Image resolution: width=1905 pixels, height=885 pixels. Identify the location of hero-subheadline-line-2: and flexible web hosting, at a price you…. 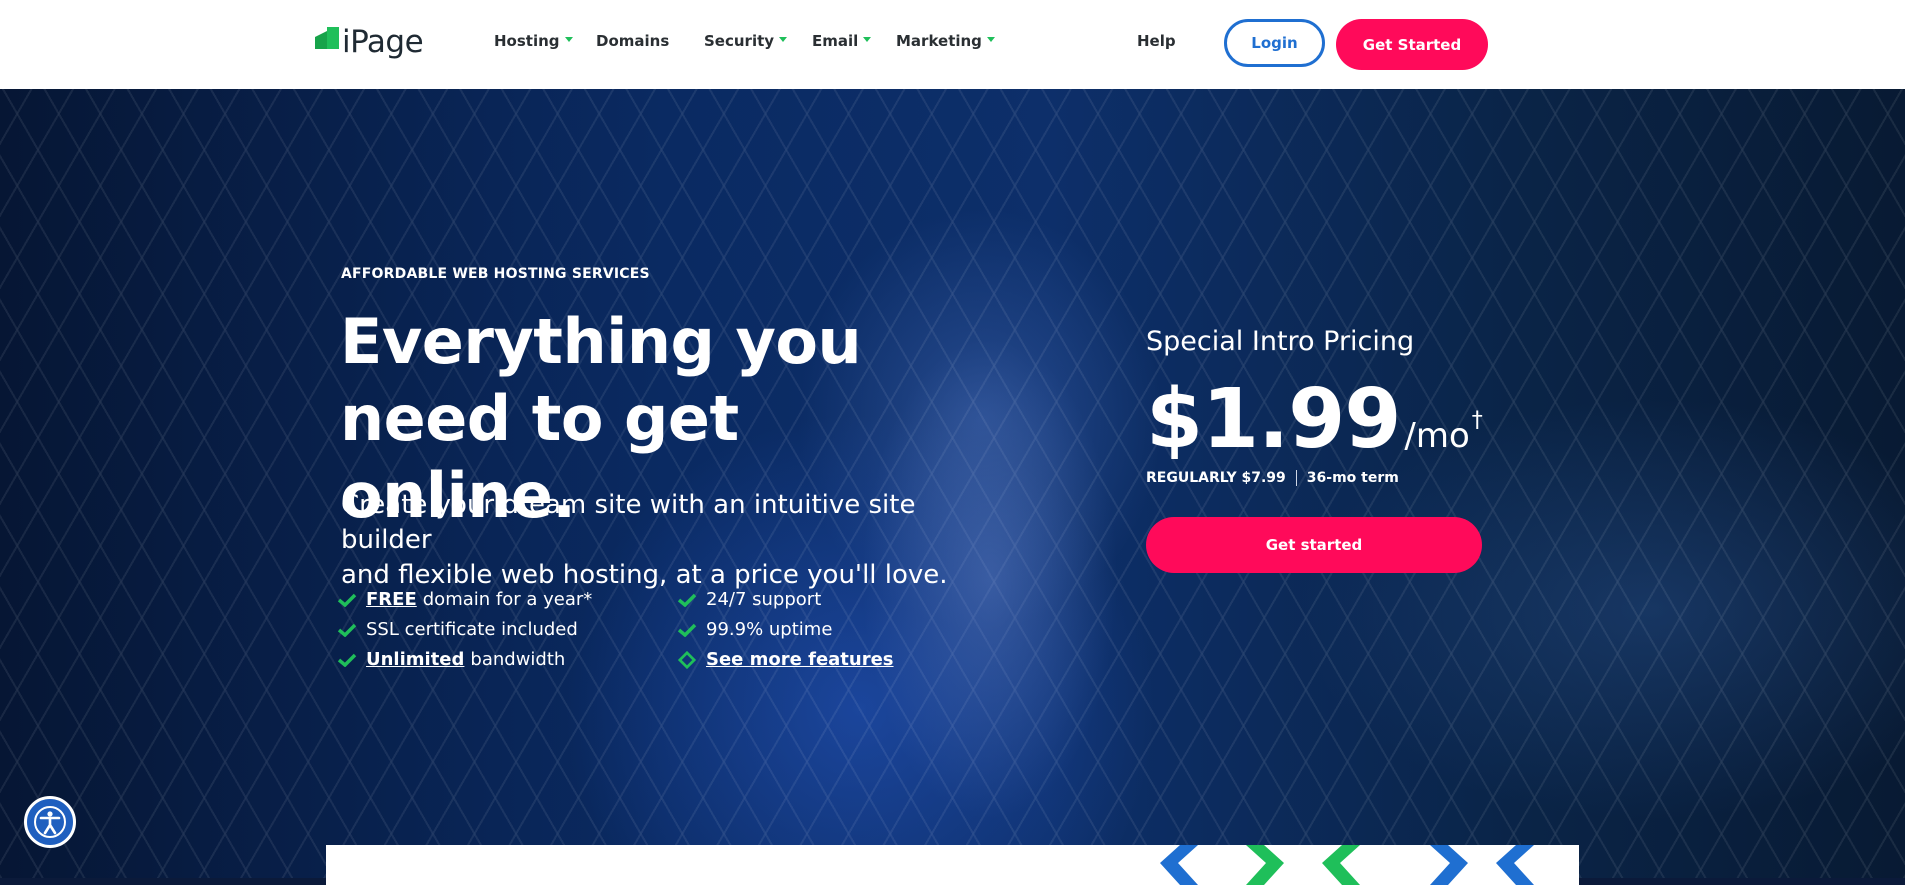
(644, 575).